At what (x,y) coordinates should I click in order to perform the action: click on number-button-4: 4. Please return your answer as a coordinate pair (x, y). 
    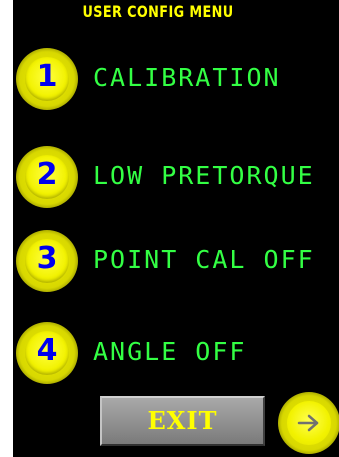
    Looking at the image, I should click on (47, 353).